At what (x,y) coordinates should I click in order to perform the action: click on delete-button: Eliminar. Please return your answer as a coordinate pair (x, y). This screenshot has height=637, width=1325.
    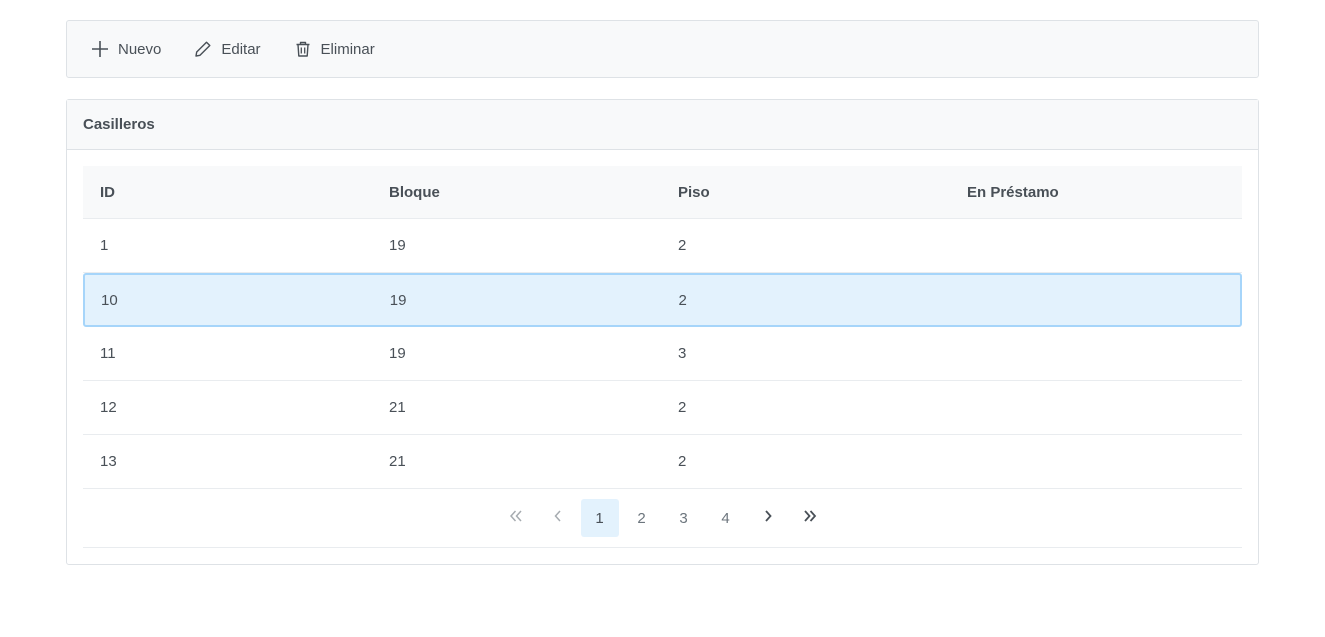
    Looking at the image, I should click on (334, 49).